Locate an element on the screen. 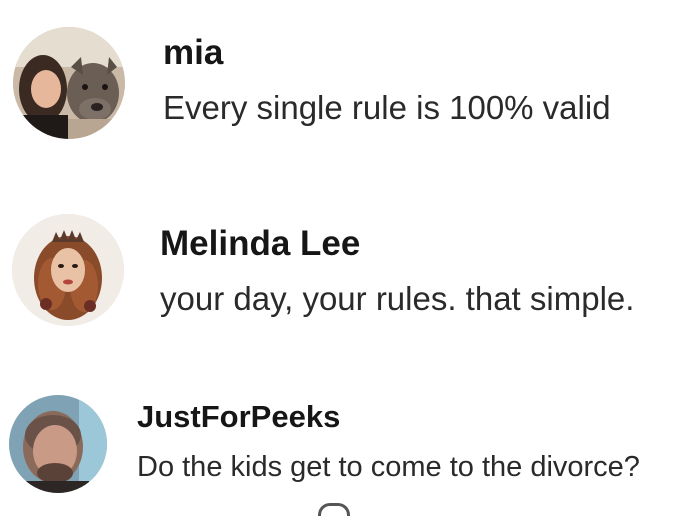  avatar-man-portrait-icon is located at coordinates (58, 444).